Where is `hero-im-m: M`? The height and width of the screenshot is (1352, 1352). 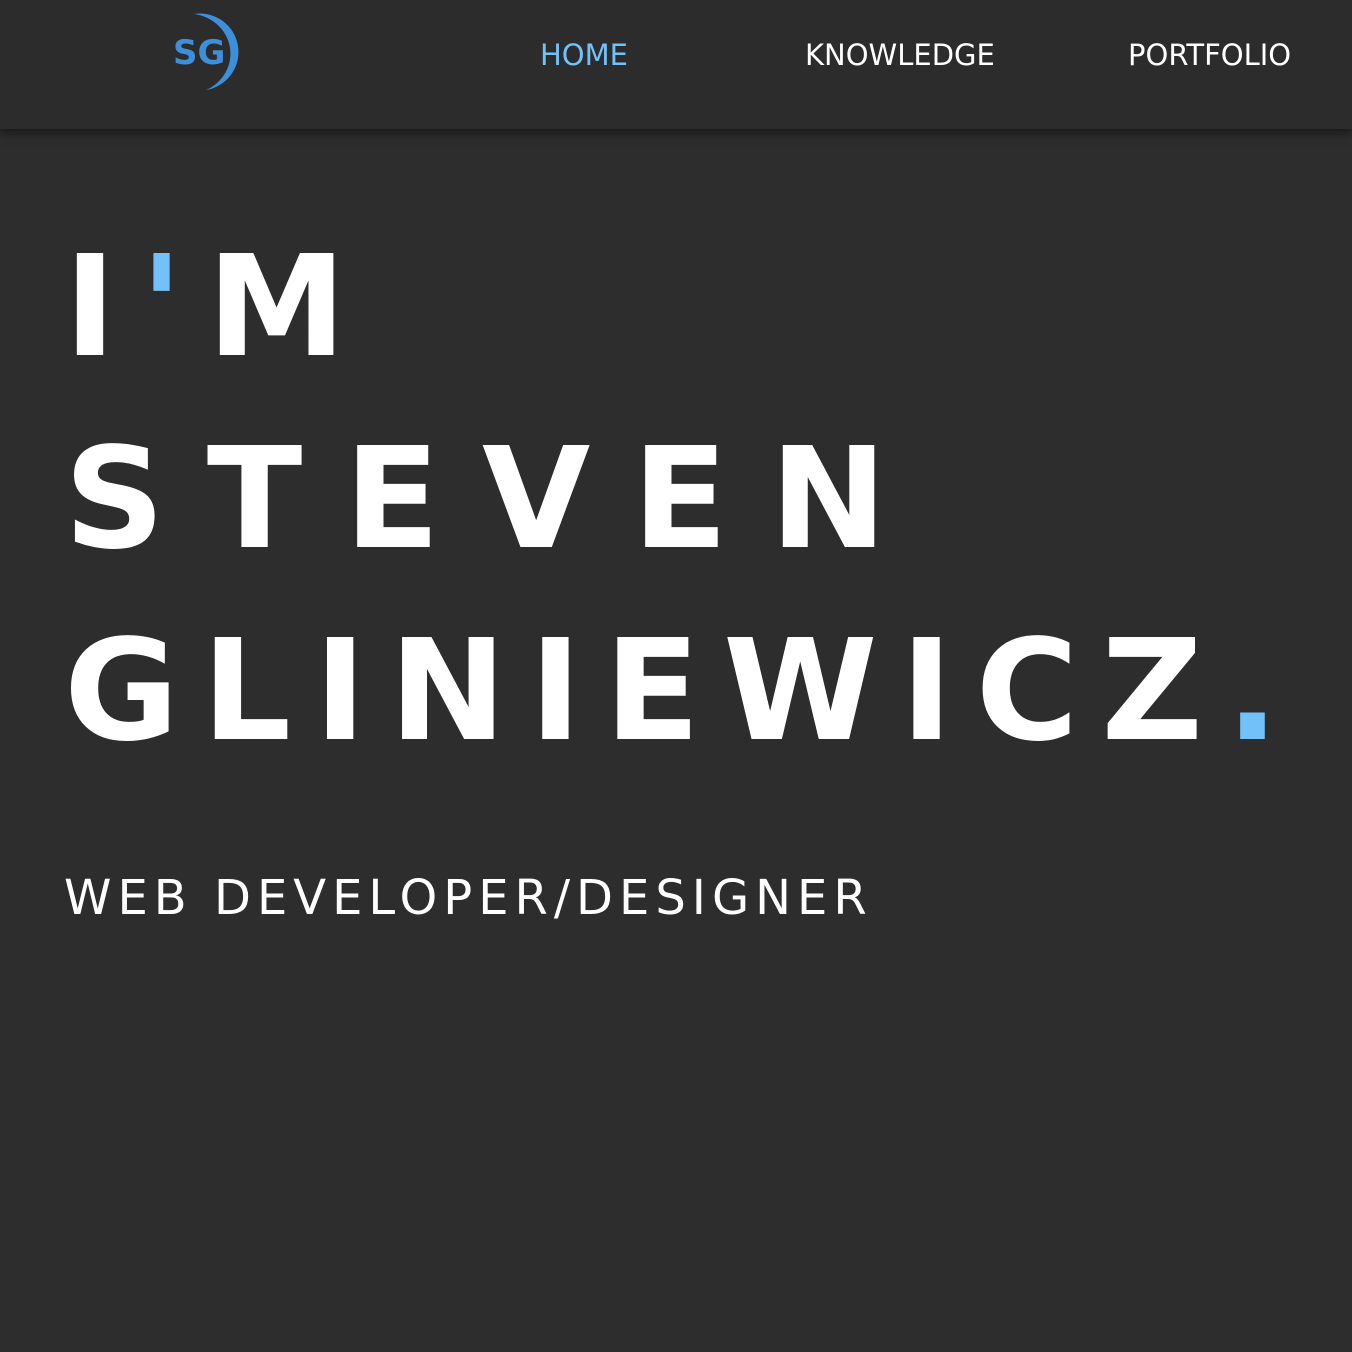 hero-im-m: M is located at coordinates (288, 307).